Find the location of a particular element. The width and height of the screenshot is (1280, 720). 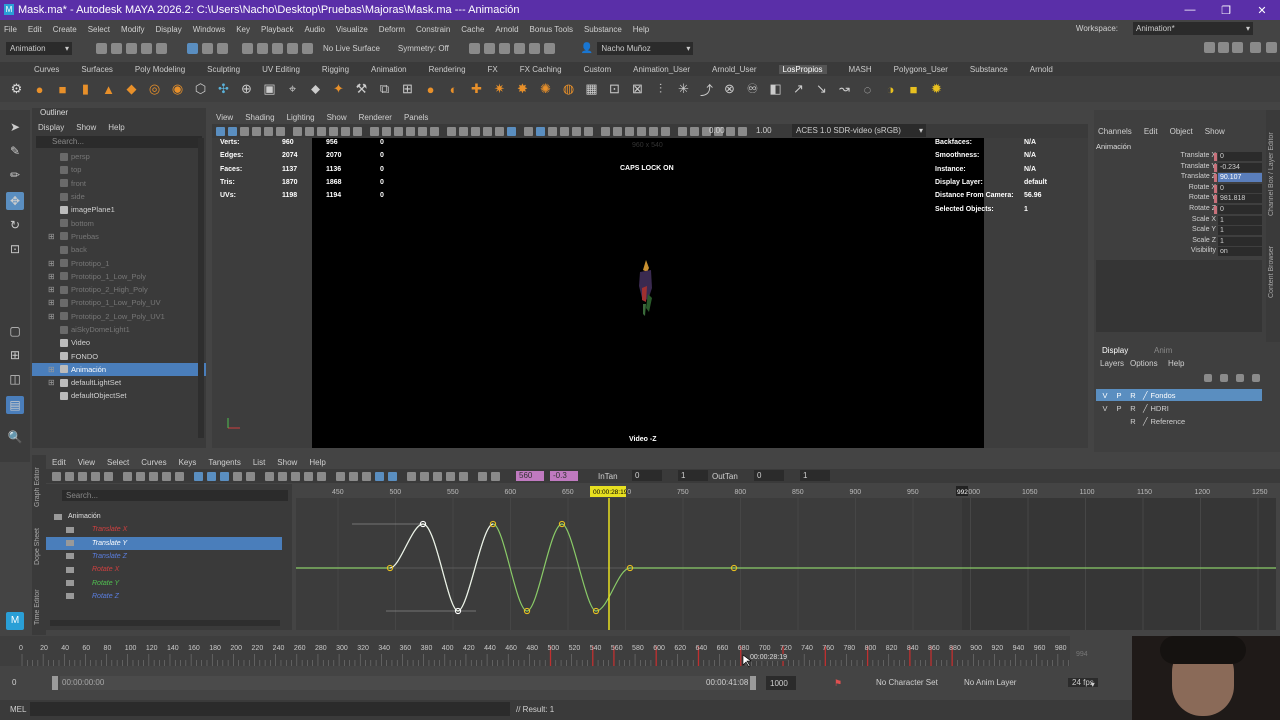

shelf-tab-poly-modeling: Poly Modeling is located at coordinates (160, 69).